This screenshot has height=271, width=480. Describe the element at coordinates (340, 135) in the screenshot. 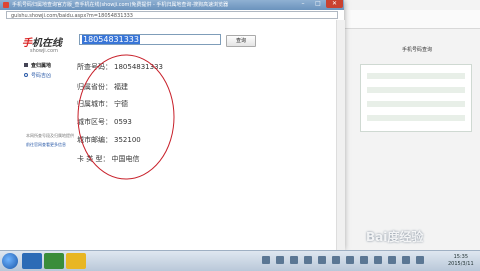

I see `vertical-scrollbar` at that location.